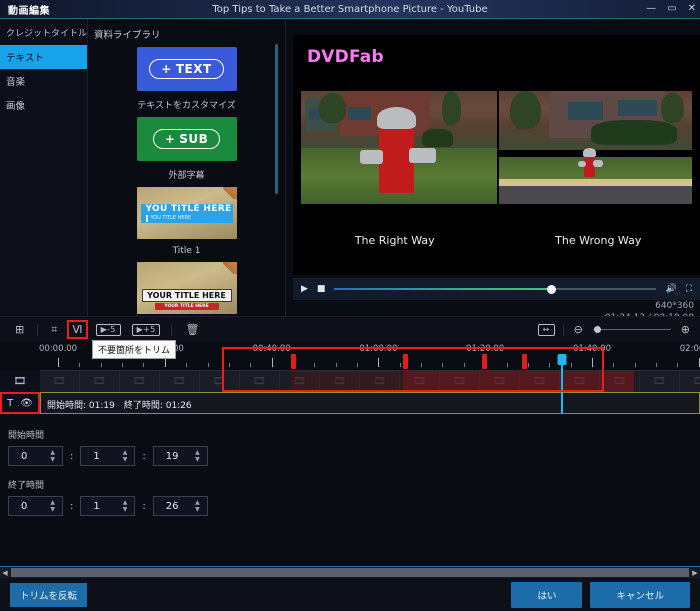 The height and width of the screenshot is (611, 700). Describe the element at coordinates (180, 456) in the screenshot. I see `start-seconds-stepper: 19 ▲ ▼` at that location.